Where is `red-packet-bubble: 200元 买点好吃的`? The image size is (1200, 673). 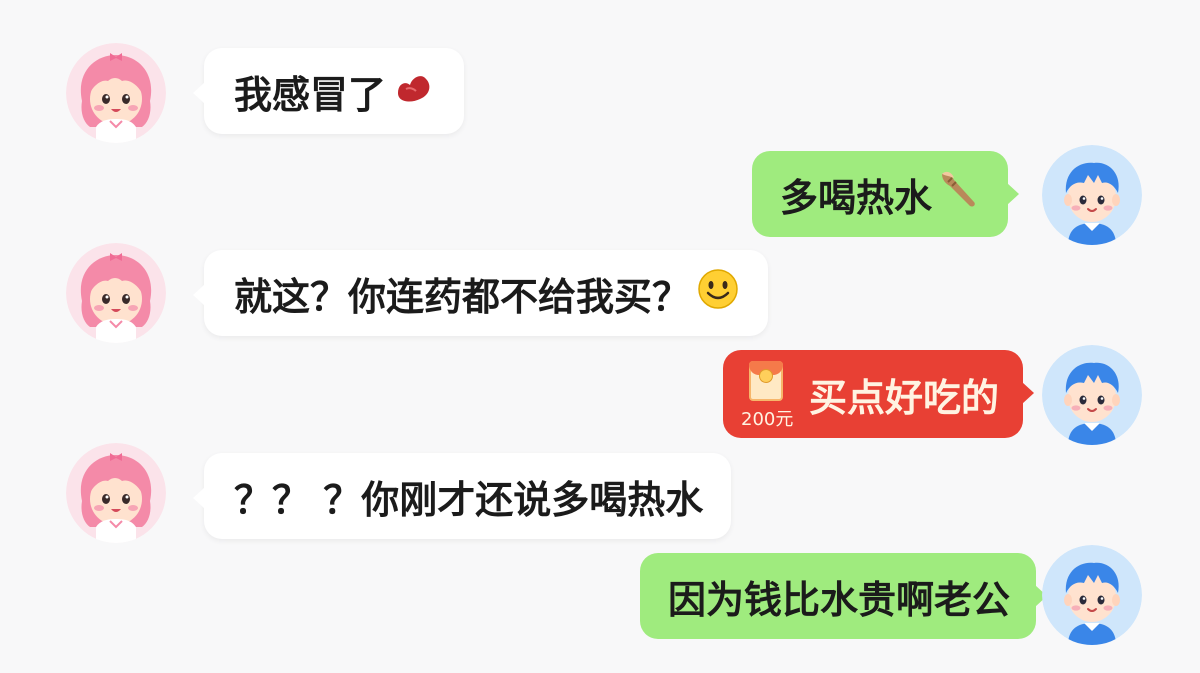
red-packet-bubble: 200元 买点好吃的 is located at coordinates (879, 394).